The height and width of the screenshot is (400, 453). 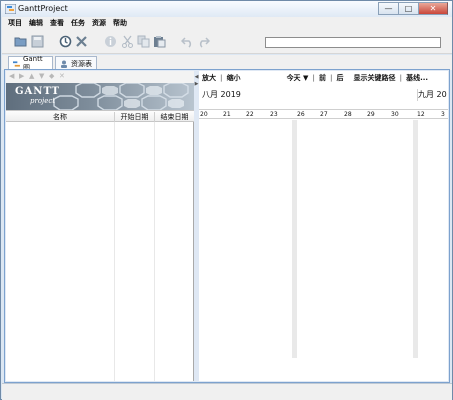 What do you see at coordinates (37, 91) in the screenshot?
I see `logo-wordmark: GANTT` at bounding box center [37, 91].